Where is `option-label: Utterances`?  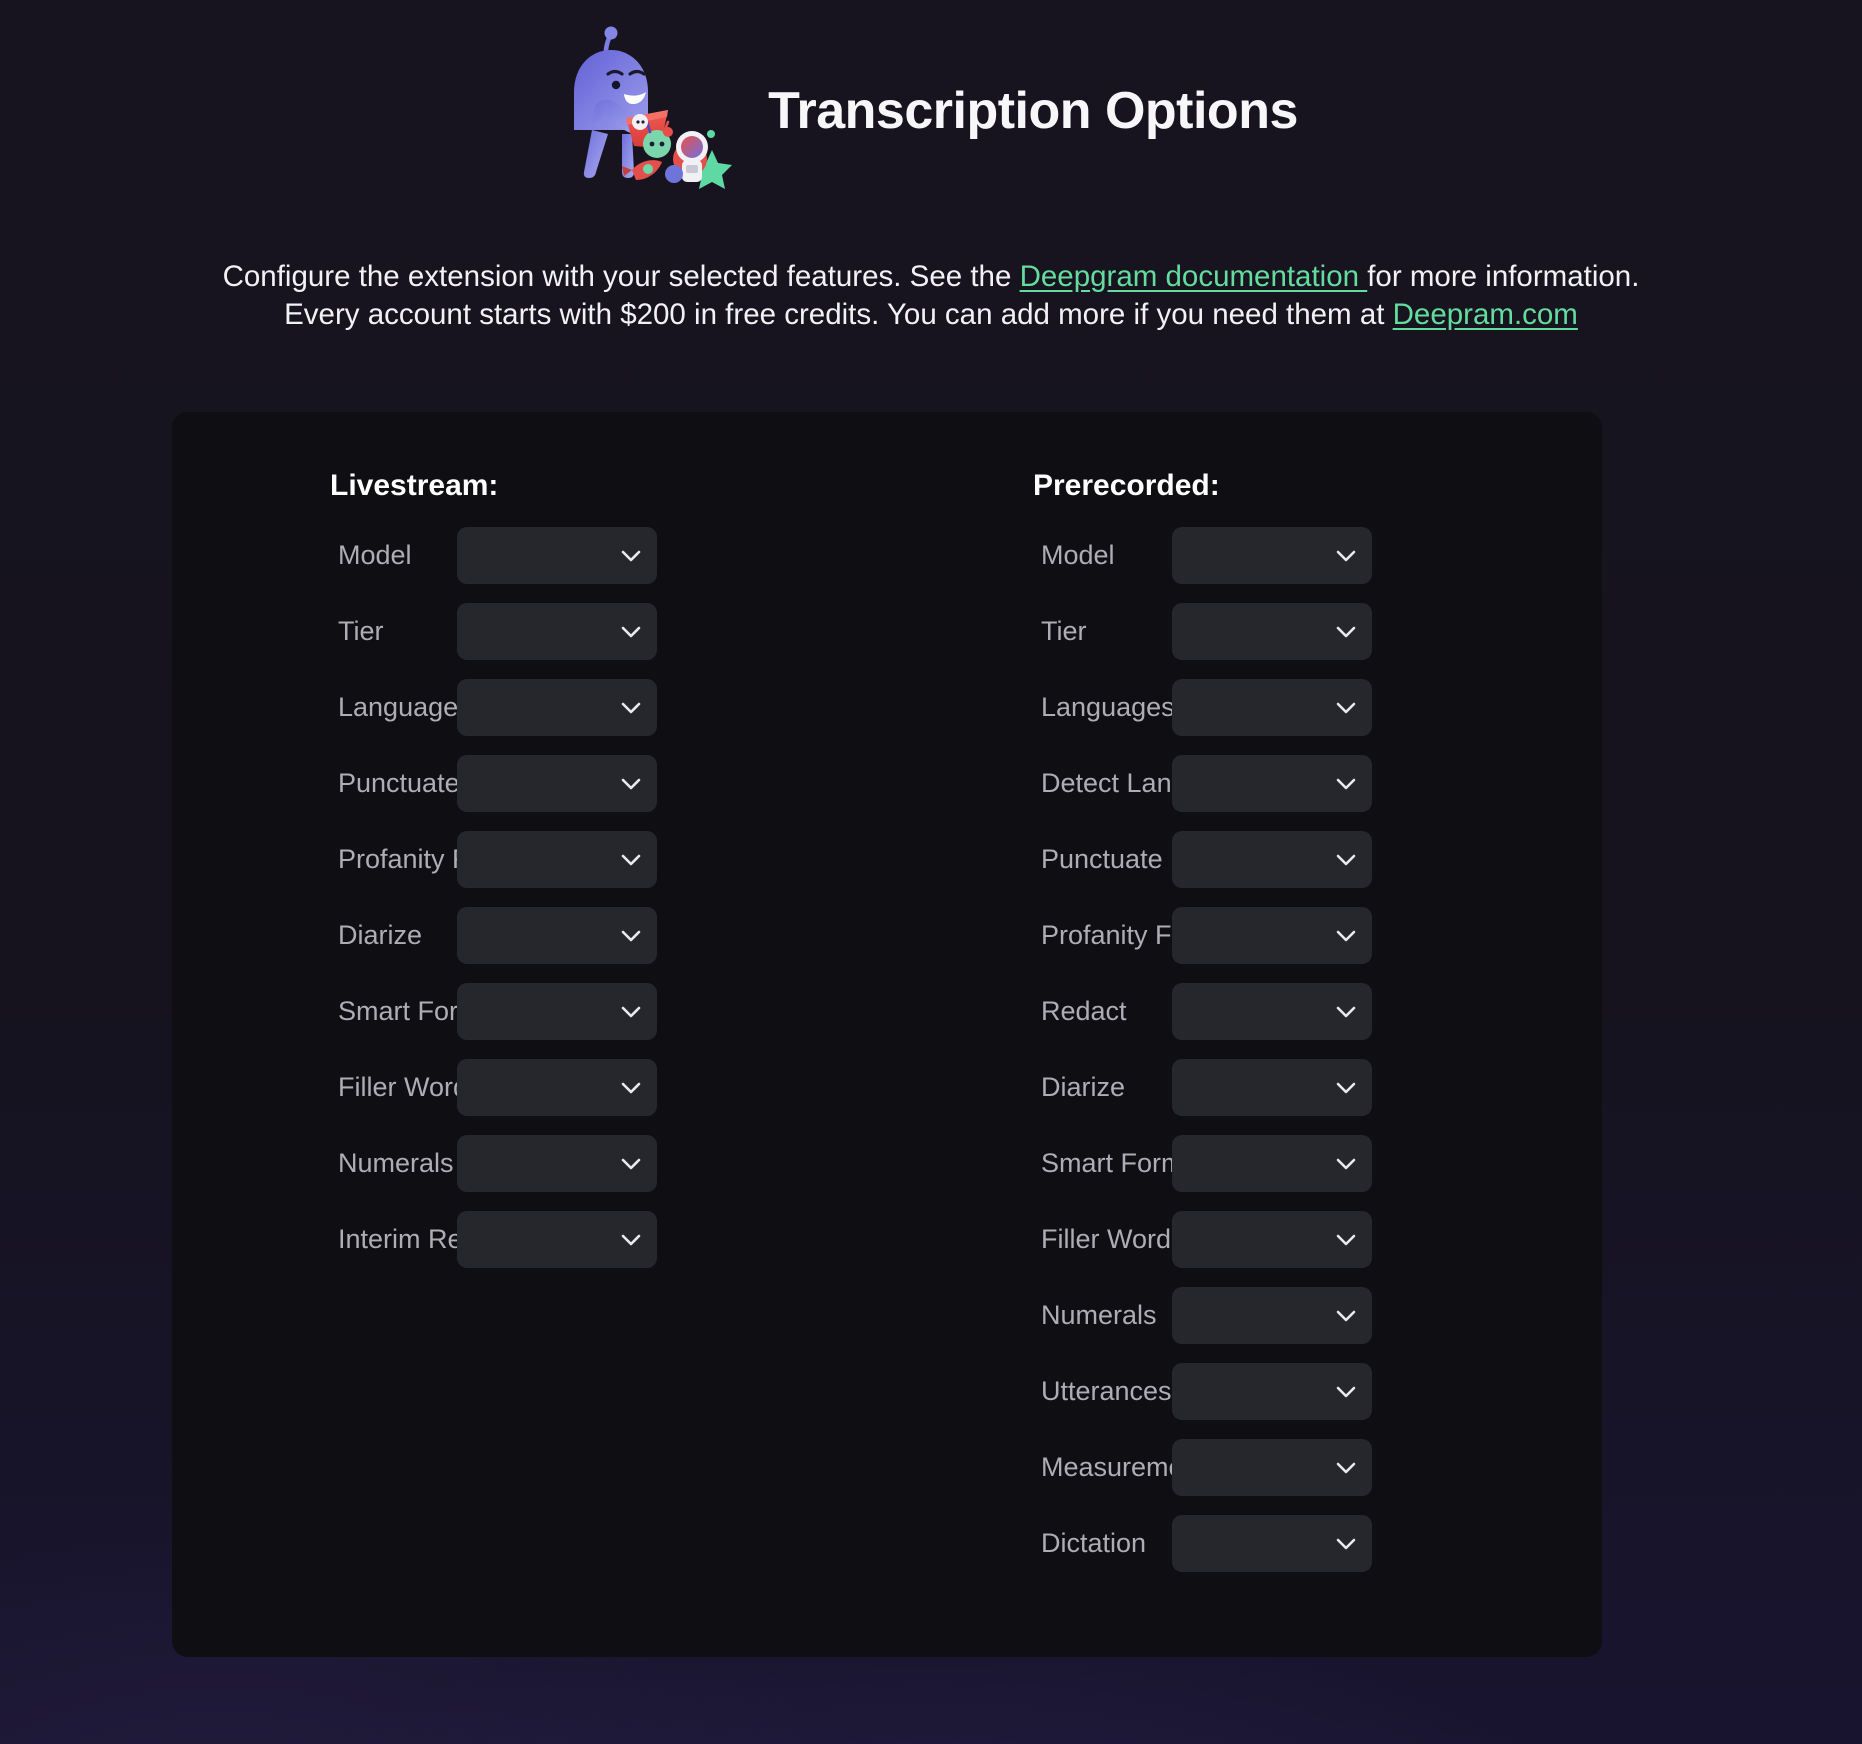
option-label: Utterances is located at coordinates (1106, 1391).